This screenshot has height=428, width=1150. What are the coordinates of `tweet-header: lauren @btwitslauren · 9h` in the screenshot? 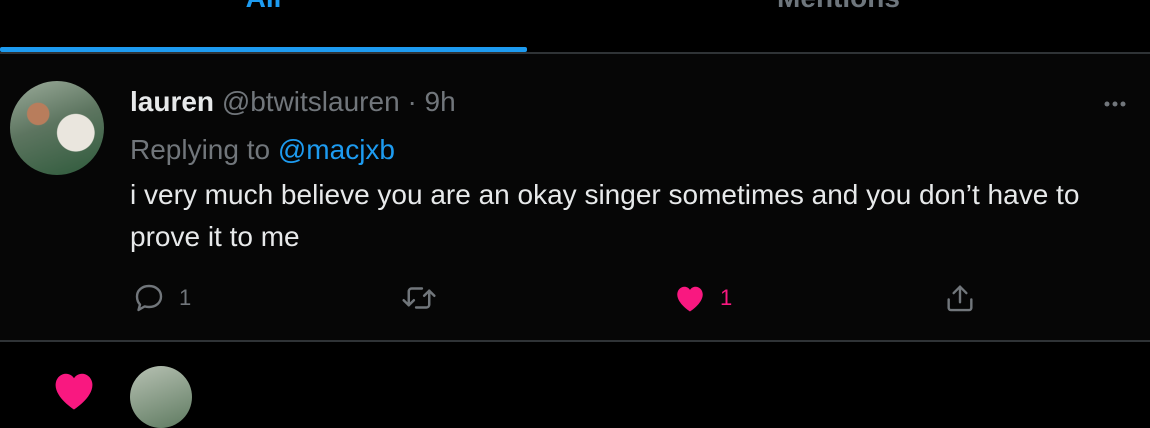 It's located at (293, 102).